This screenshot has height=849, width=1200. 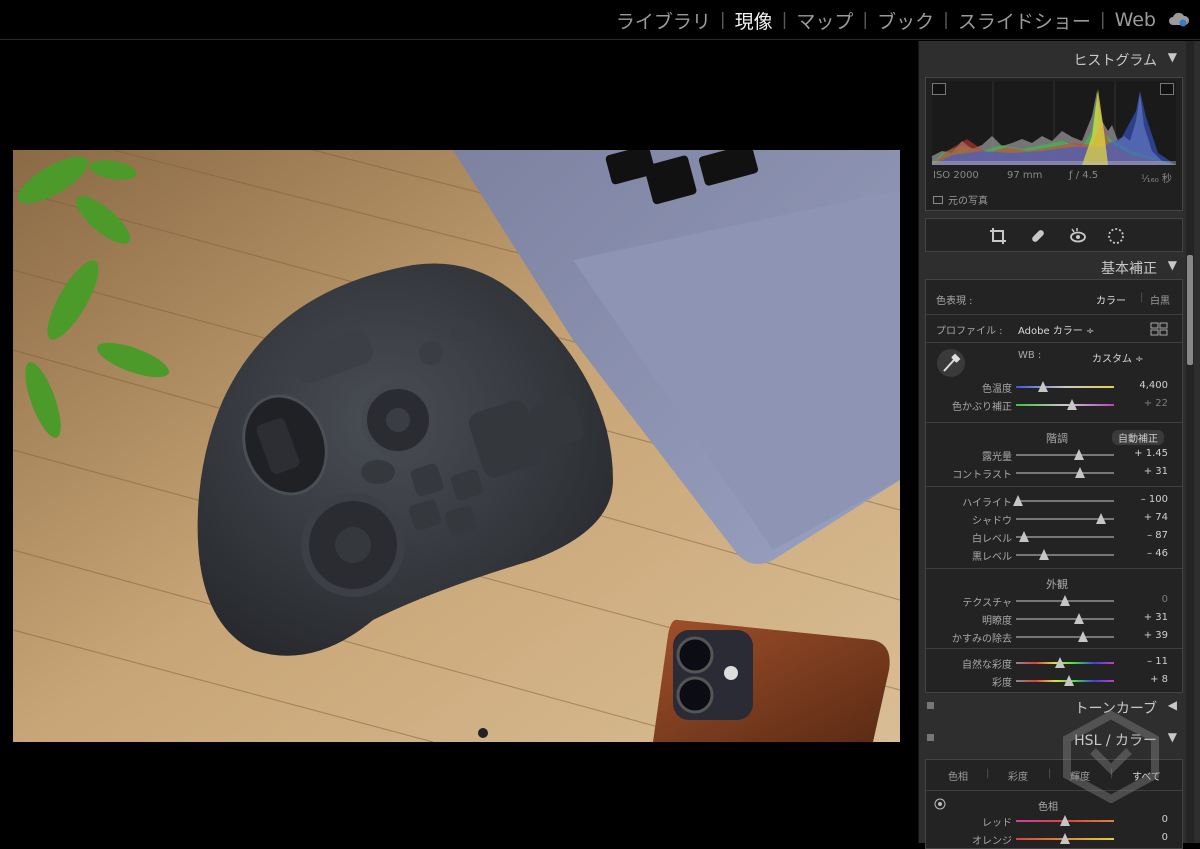 What do you see at coordinates (1054, 266) in the screenshot?
I see `basic-panel-header: 基本補正 ▼` at bounding box center [1054, 266].